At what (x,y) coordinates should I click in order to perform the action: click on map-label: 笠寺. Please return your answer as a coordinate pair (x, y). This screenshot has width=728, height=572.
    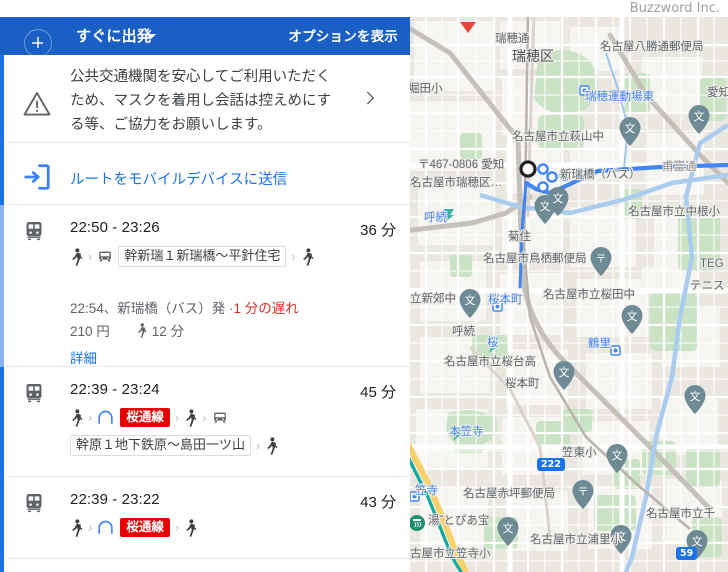
    Looking at the image, I should click on (426, 491).